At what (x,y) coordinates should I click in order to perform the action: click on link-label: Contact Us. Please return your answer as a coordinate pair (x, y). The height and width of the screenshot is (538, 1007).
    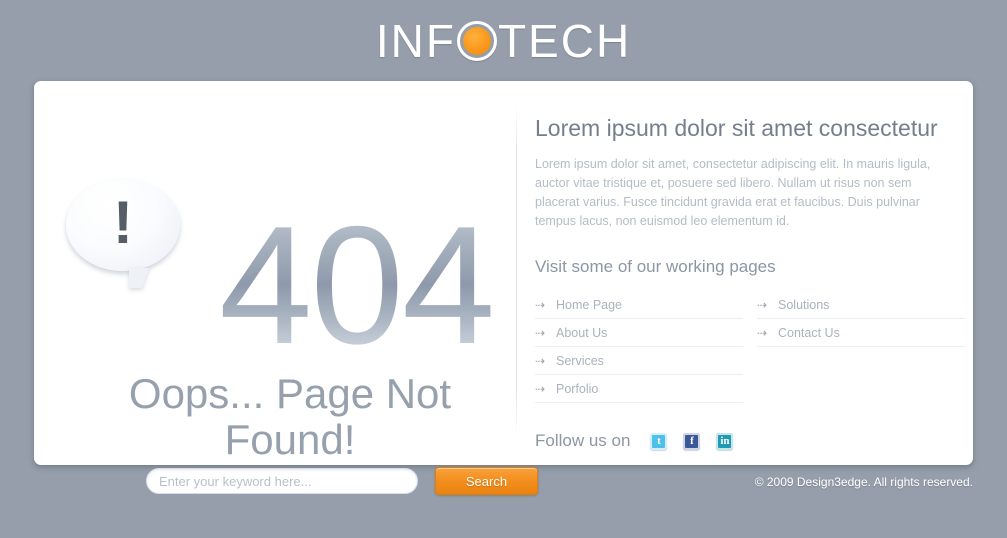
    Looking at the image, I should click on (809, 332).